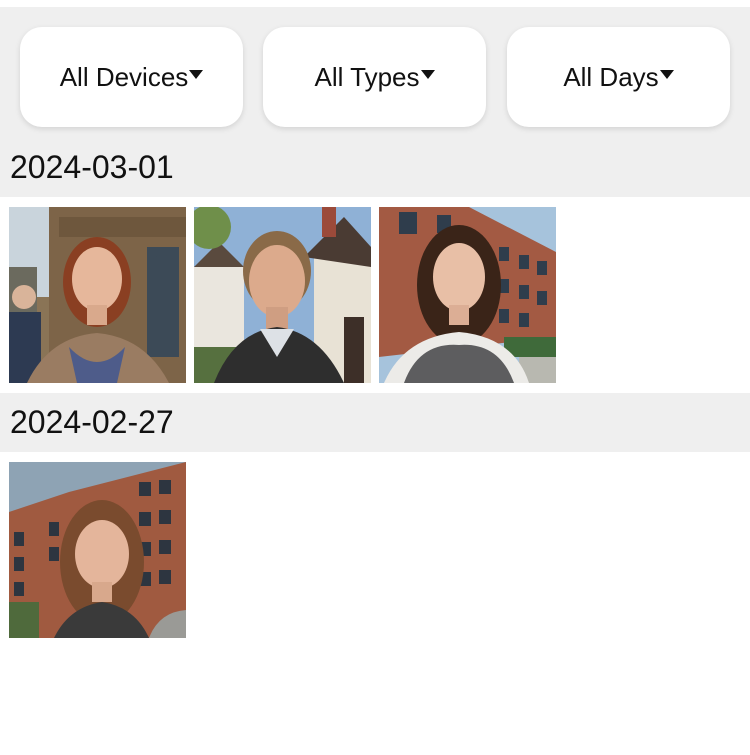 The width and height of the screenshot is (750, 755). I want to click on date-section-header: 2024-03-01, so click(375, 167).